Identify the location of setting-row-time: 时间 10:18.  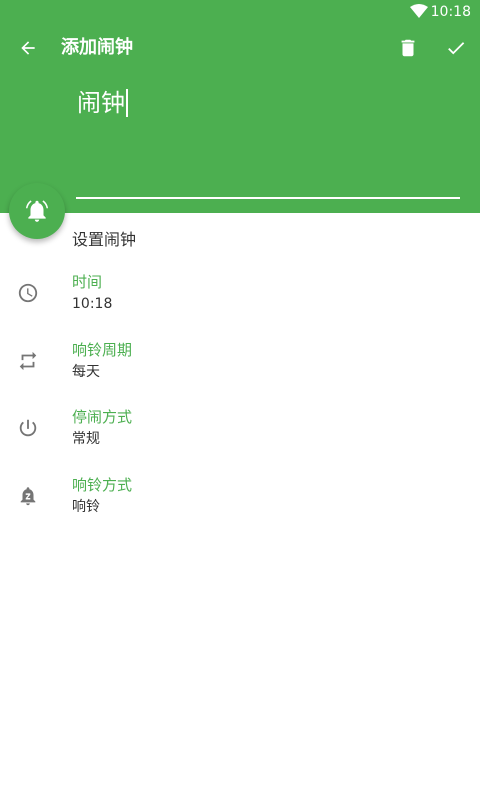
(240, 299).